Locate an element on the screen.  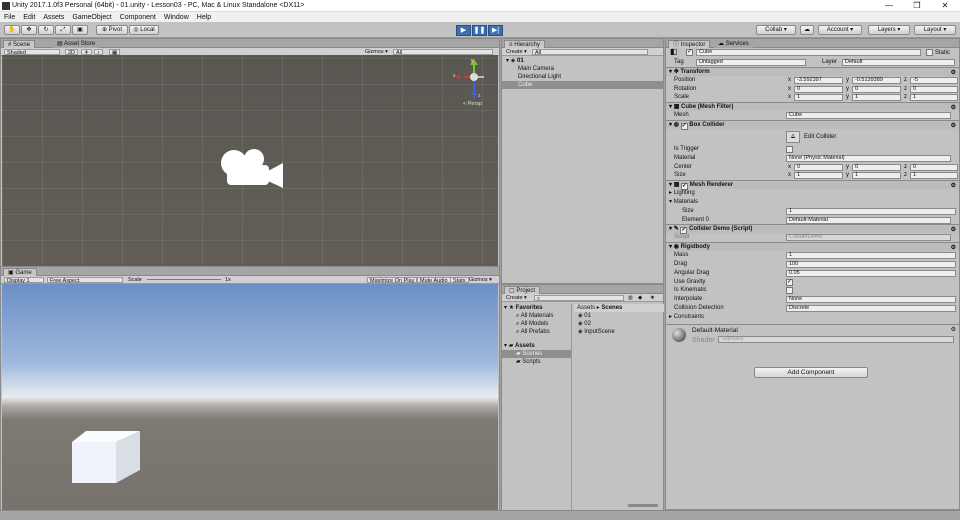
position-z-input: -5 is located at coordinates (934, 80).